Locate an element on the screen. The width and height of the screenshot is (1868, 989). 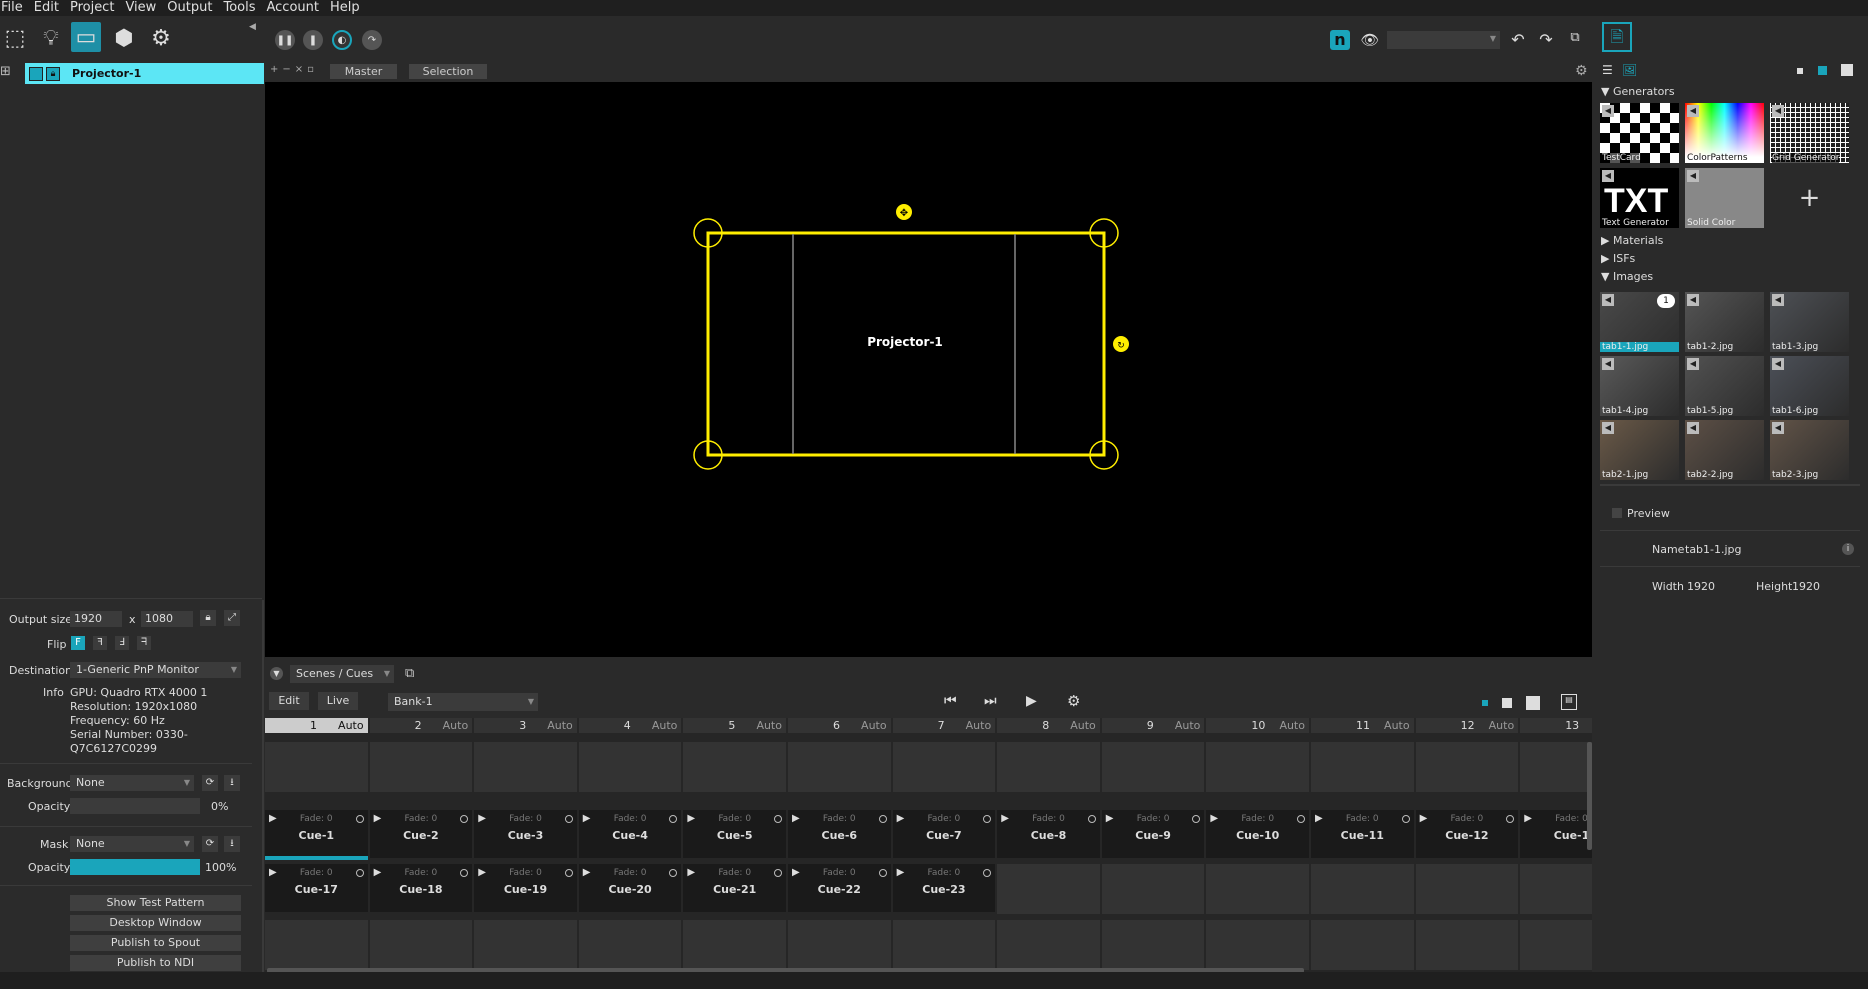
eye-icon: 👁︎ is located at coordinates (1370, 40).